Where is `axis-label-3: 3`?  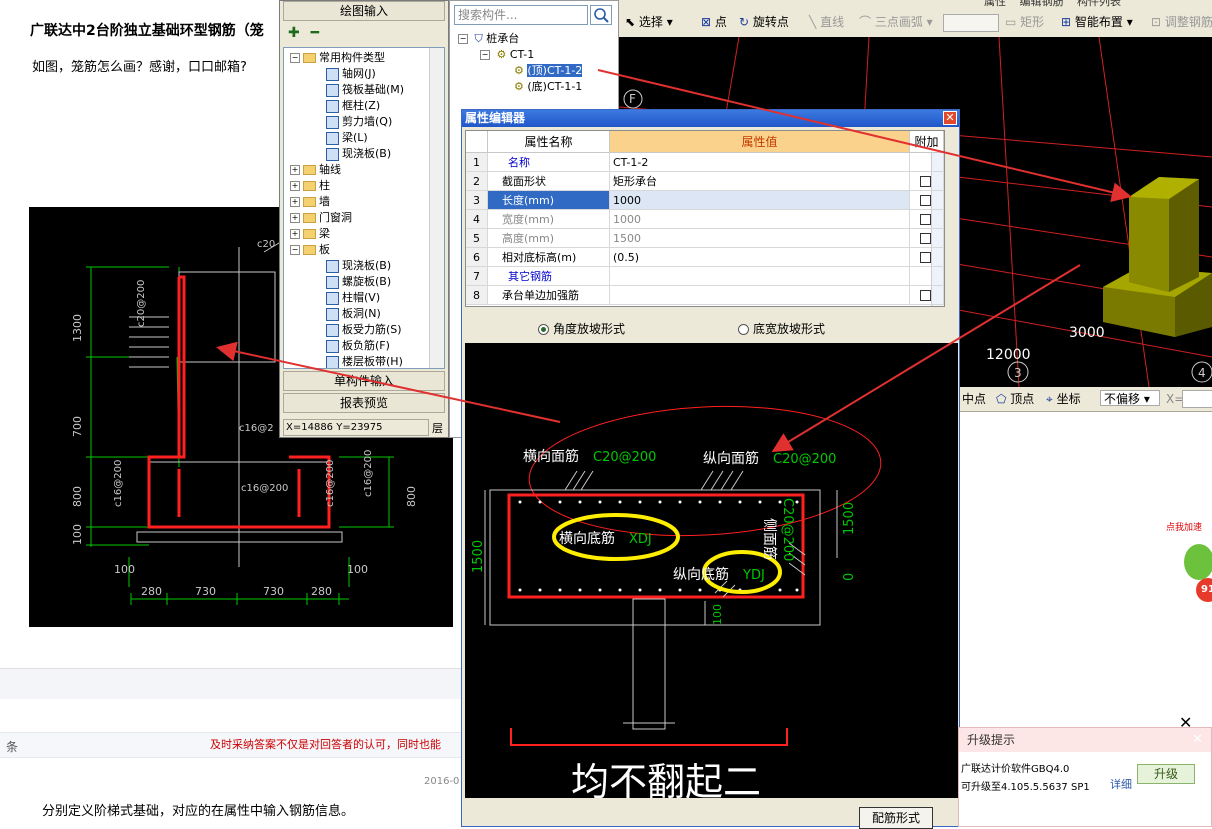
axis-label-3: 3 is located at coordinates (1018, 373).